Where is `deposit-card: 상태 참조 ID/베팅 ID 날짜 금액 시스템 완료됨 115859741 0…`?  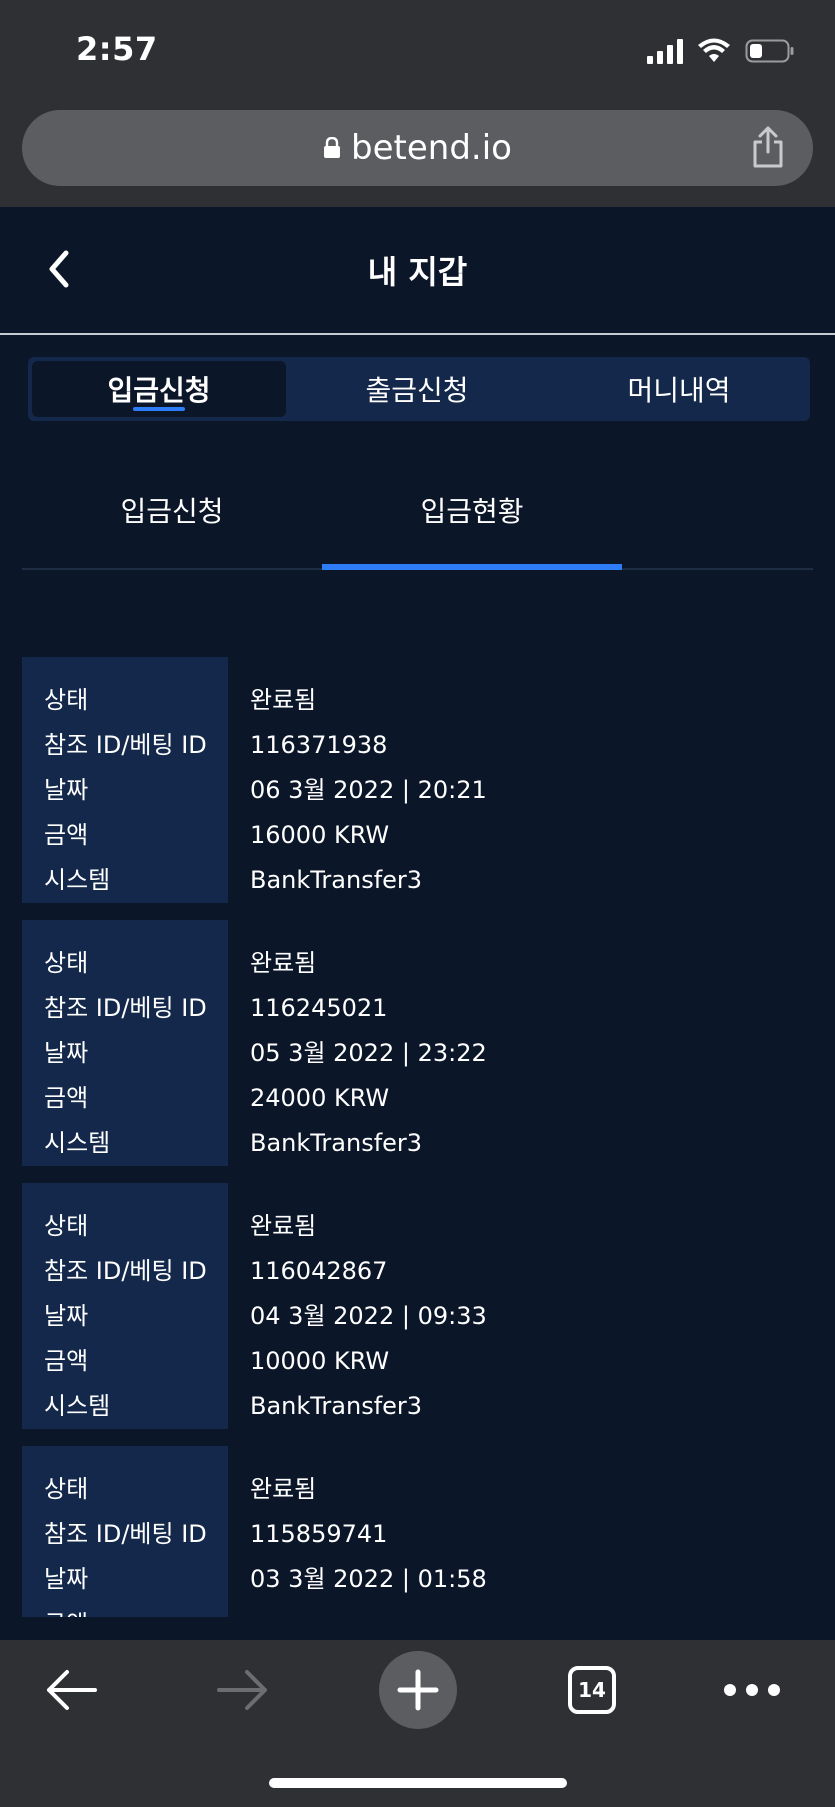 deposit-card: 상태 참조 ID/베팅 ID 날짜 금액 시스템 완료됨 115859741 0… is located at coordinates (417, 1531).